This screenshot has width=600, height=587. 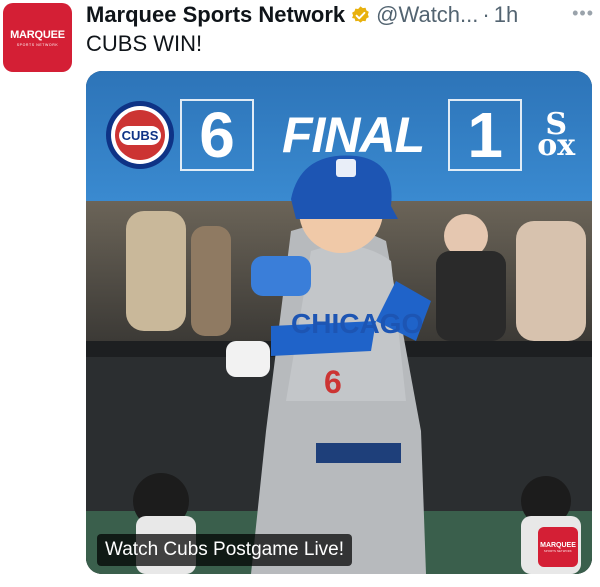 I want to click on marquee-watermark-logo: MARQUEE SPORTS NETWORK, so click(x=558, y=547).